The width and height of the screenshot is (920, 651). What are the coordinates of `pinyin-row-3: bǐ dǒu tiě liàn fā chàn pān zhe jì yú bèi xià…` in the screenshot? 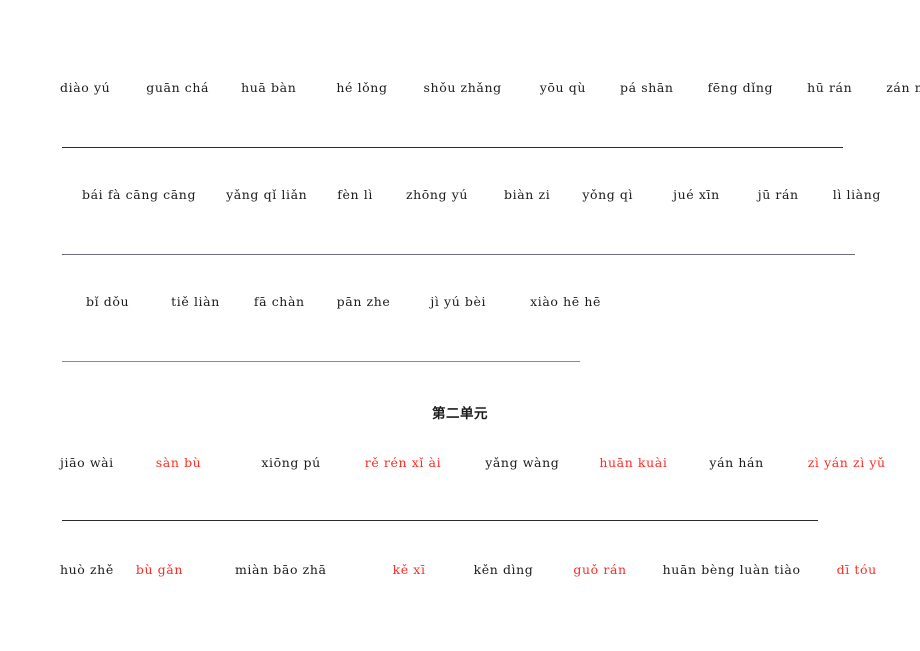 It's located at (486, 301).